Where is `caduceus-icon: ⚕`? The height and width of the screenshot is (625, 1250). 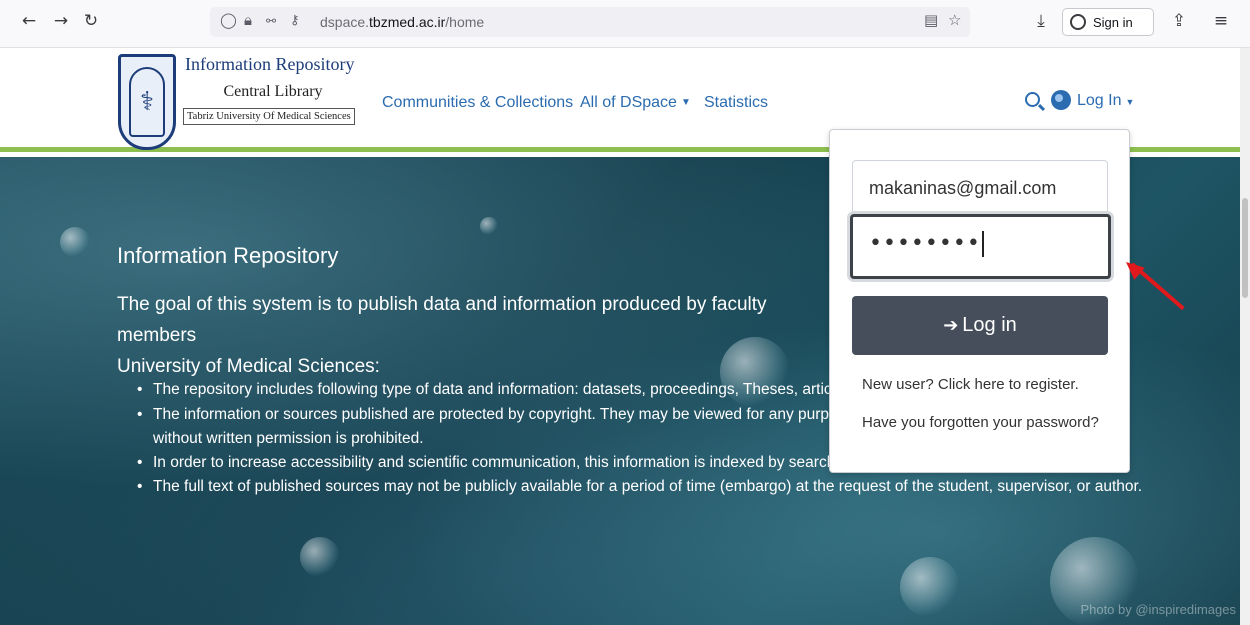
caduceus-icon: ⚕ is located at coordinates (147, 102).